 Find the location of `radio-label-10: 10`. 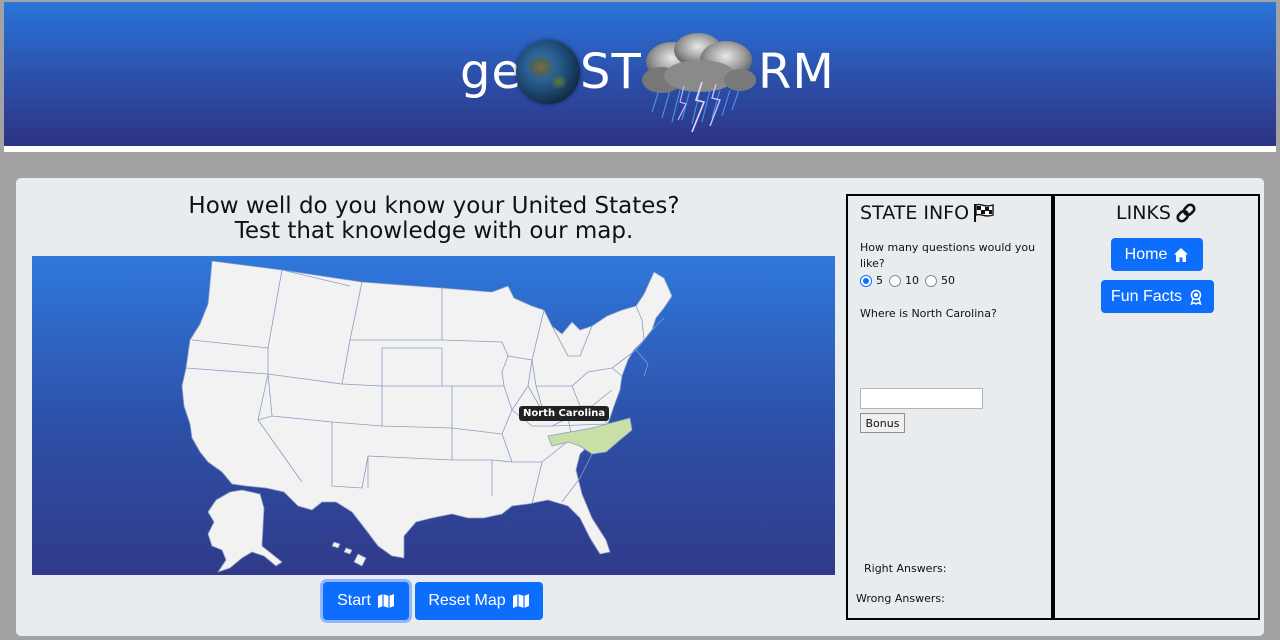

radio-label-10: 10 is located at coordinates (912, 280).